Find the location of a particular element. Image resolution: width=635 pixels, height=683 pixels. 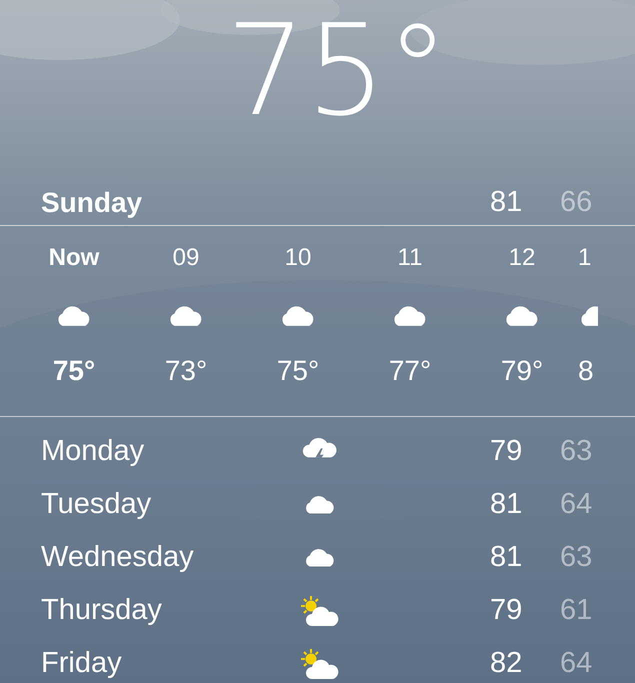

hour-label: 12 is located at coordinates (522, 258).